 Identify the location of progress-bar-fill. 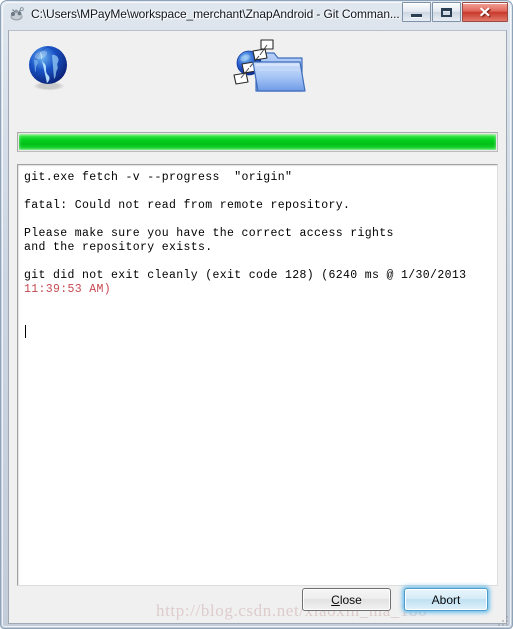
(257, 142).